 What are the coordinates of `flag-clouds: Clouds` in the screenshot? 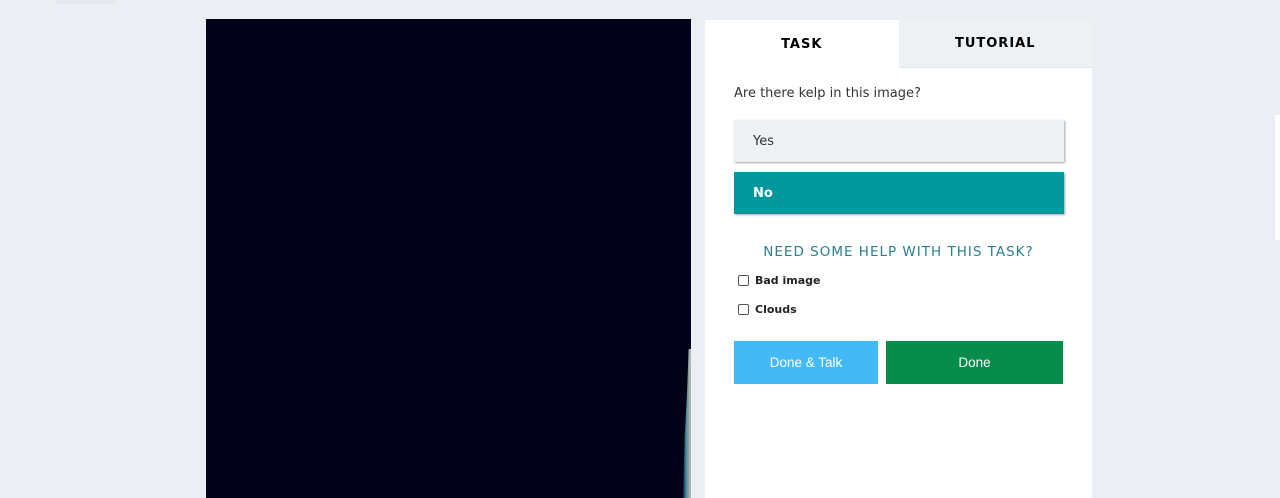 It's located at (767, 309).